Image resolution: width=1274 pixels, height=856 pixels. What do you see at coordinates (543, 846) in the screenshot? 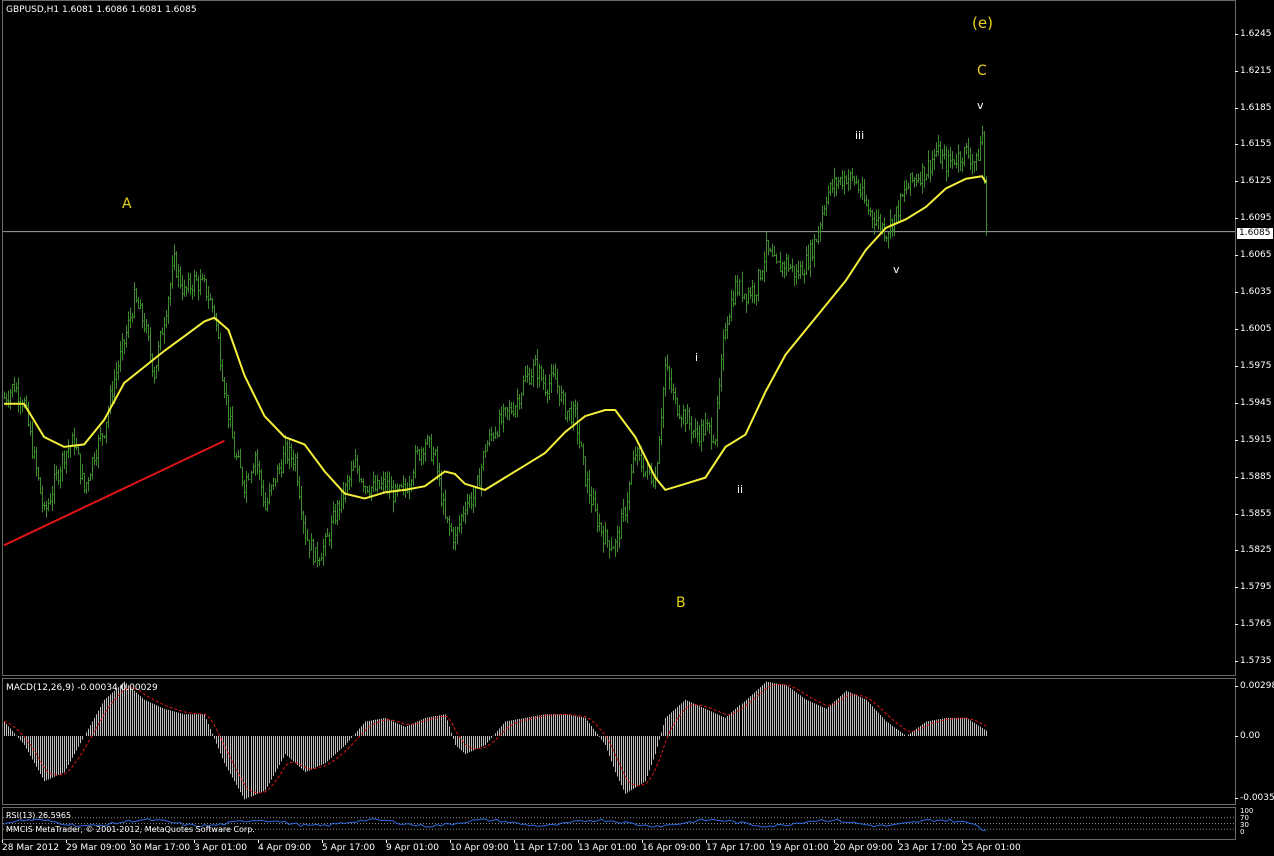
I see `time-tick-label: 11 Apr 17:00` at bounding box center [543, 846].